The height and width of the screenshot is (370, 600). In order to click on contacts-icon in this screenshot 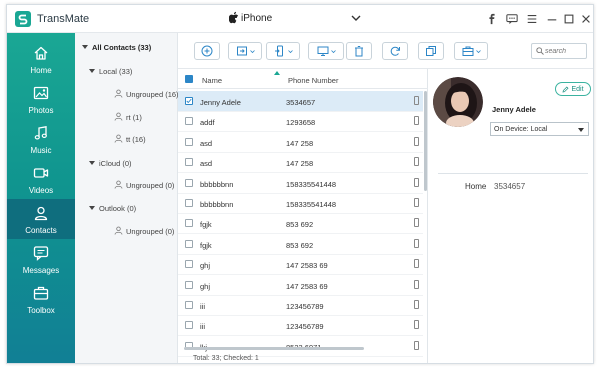, I will do `click(41, 213)`.